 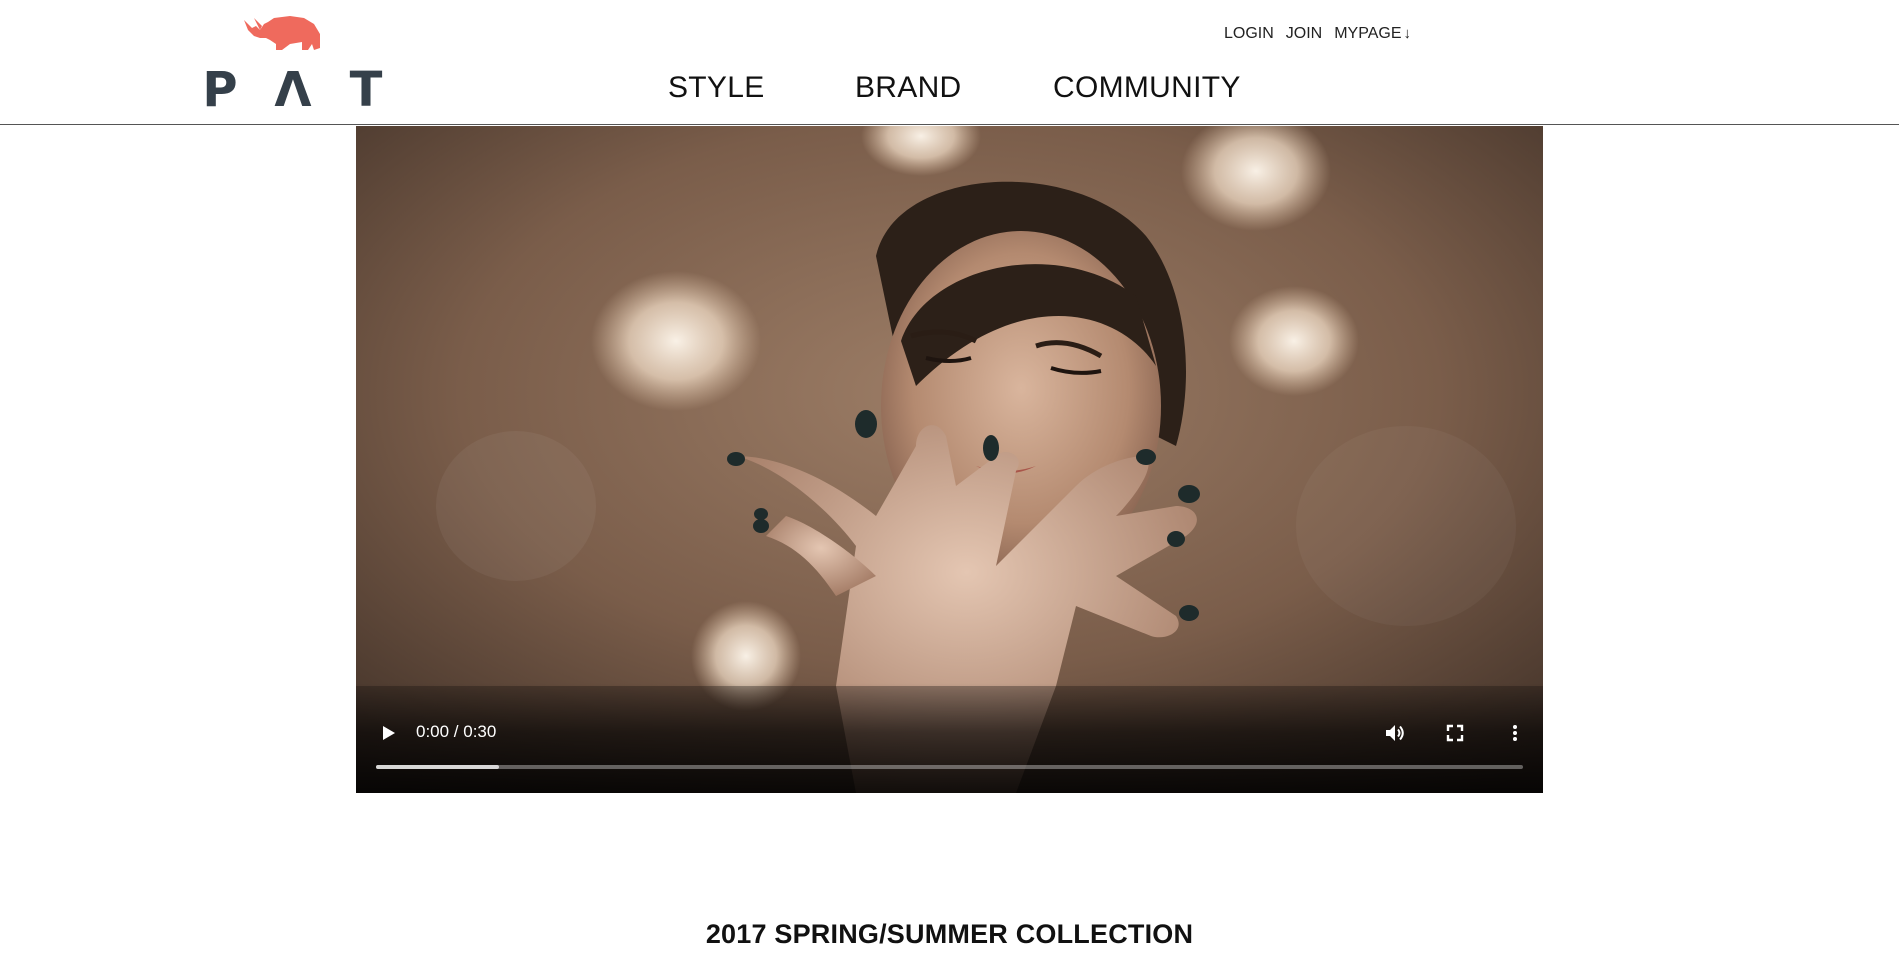 I want to click on utility-nav: LOGIN JOIN MYPAGE ↓, so click(x=1317, y=34).